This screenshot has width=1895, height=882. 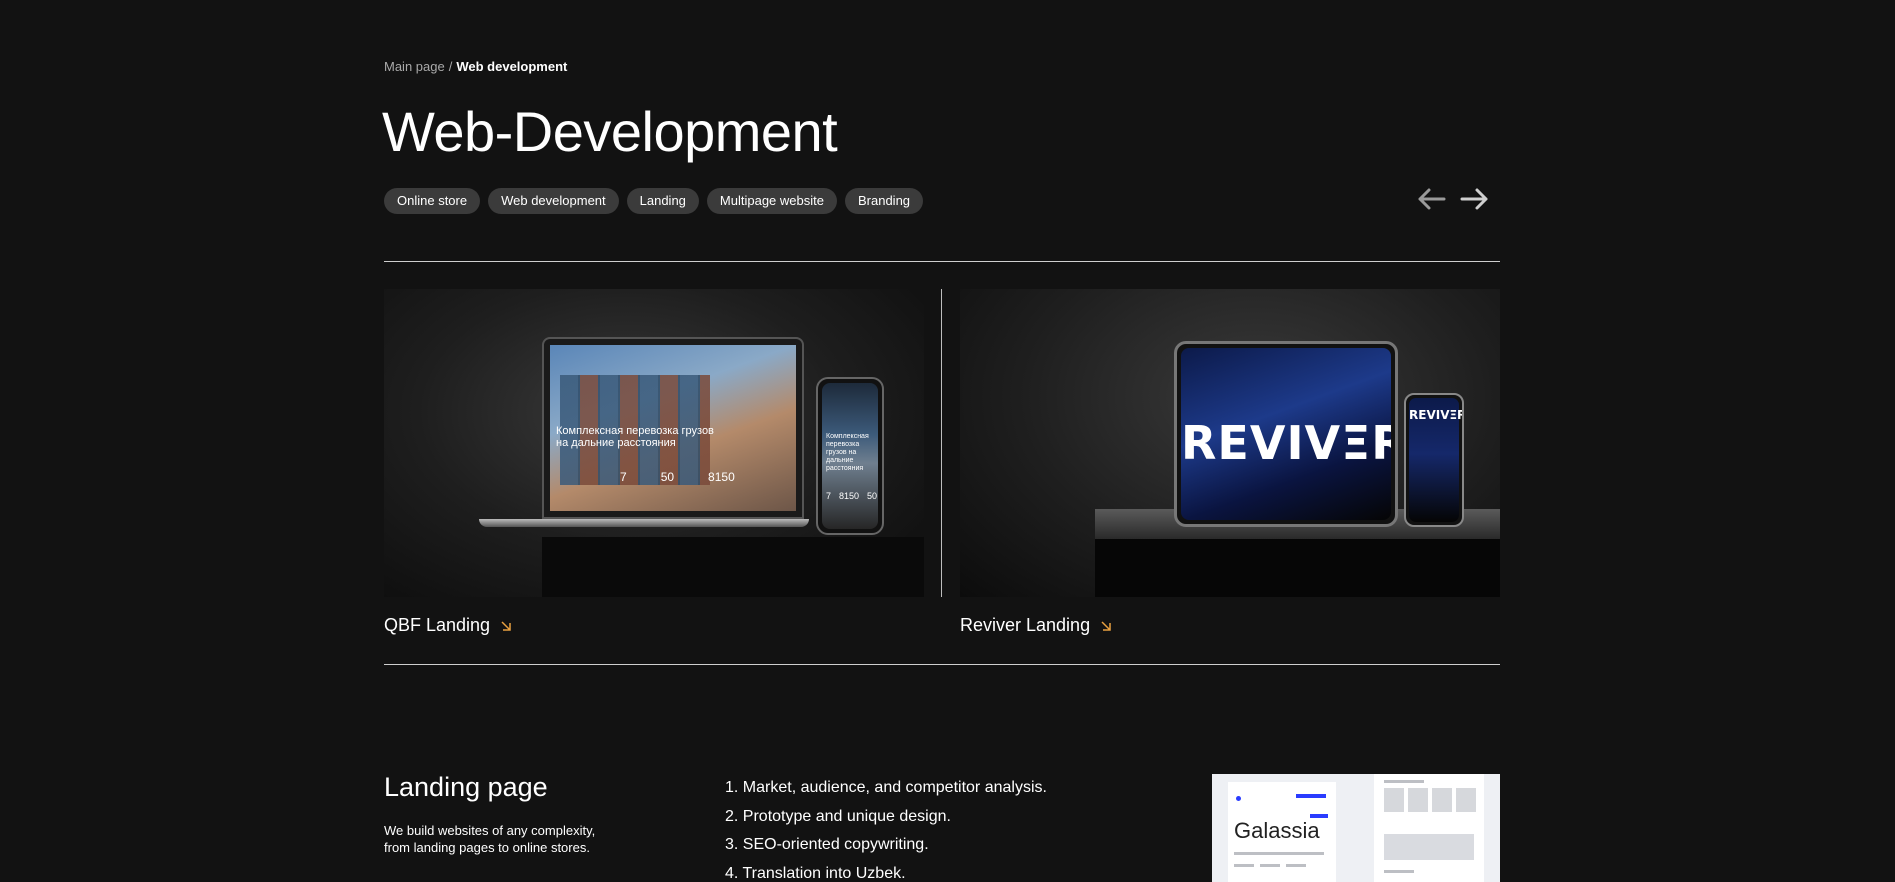 What do you see at coordinates (884, 201) in the screenshot?
I see `tag-branding: Branding` at bounding box center [884, 201].